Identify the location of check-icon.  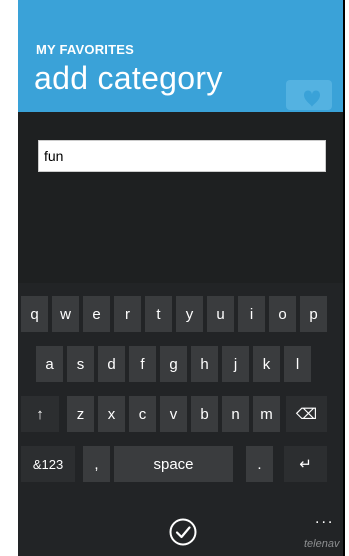
(183, 532).